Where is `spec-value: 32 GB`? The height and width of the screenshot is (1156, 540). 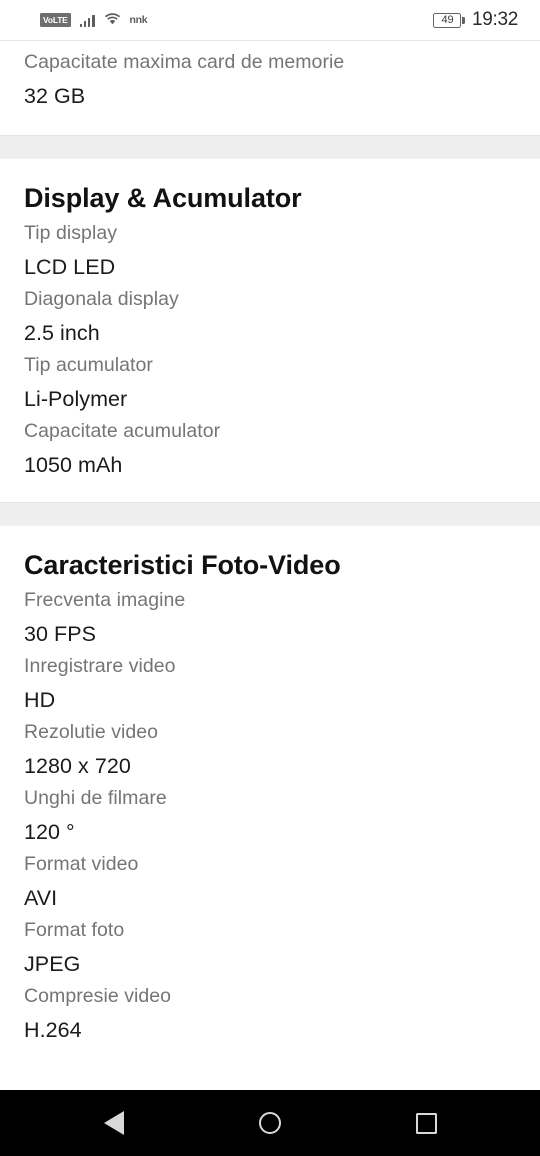 spec-value: 32 GB is located at coordinates (55, 95).